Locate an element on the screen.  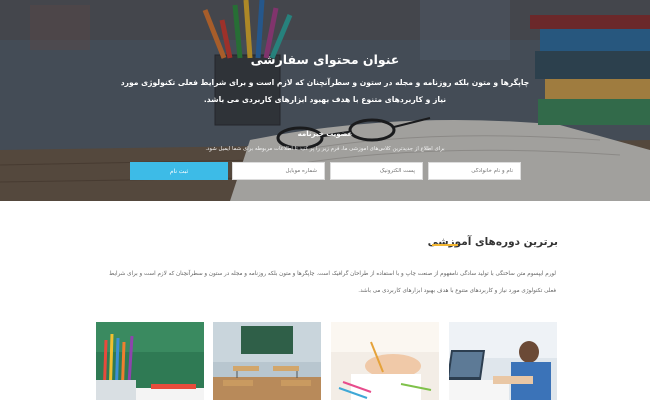
classroom-desks-image is located at coordinates (267, 361).